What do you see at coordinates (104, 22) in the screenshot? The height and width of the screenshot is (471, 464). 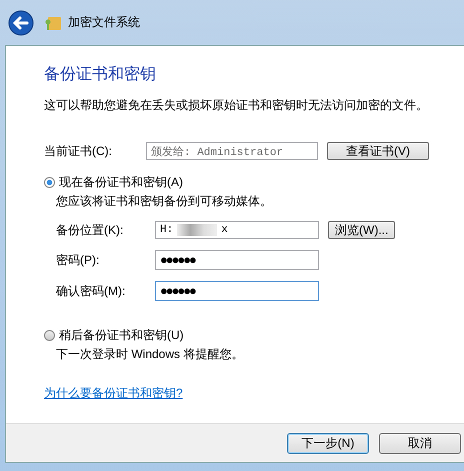 I see `window-title: 加密文件系统` at bounding box center [104, 22].